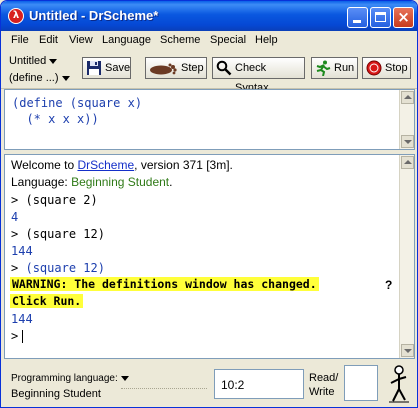  What do you see at coordinates (48, 40) in the screenshot?
I see `menu-edit: Edit` at bounding box center [48, 40].